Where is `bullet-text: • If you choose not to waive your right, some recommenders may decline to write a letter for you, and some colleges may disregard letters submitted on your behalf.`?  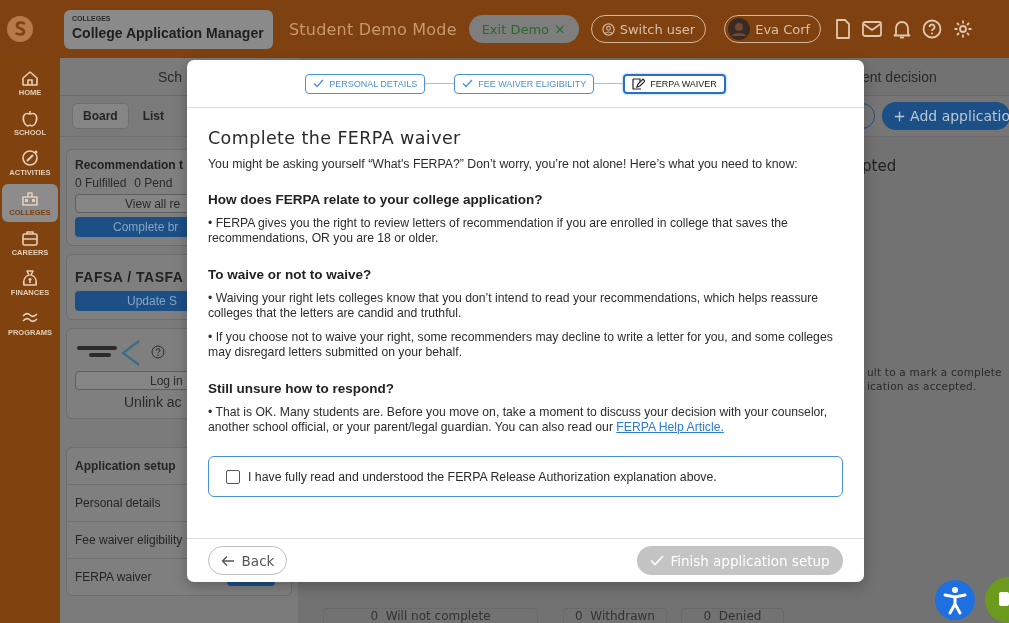 bullet-text: • If you choose not to waive your right, some recommenders may decline to write a letter for you, and some colleges may disregard letters submitted on your behalf. is located at coordinates (521, 345).